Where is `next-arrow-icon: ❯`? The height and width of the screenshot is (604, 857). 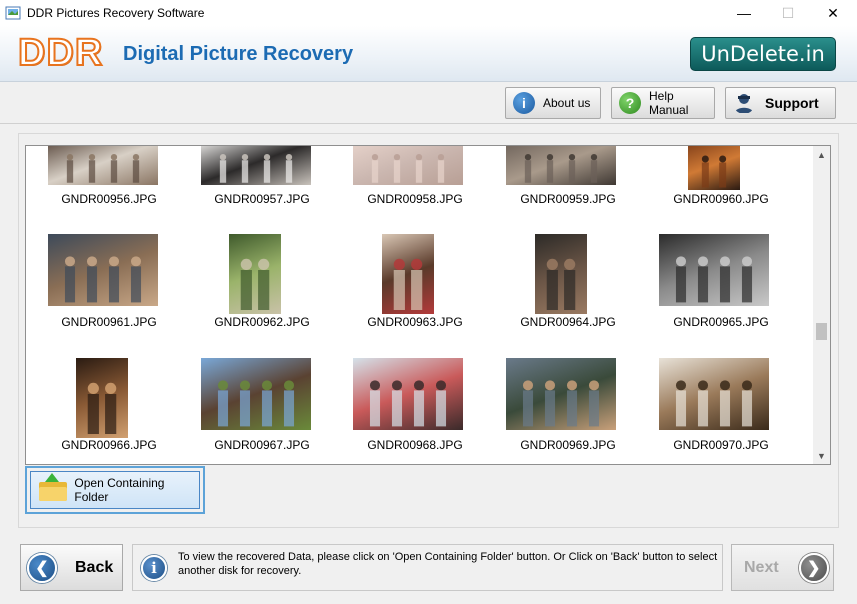
next-arrow-icon: ❯ is located at coordinates (813, 567).